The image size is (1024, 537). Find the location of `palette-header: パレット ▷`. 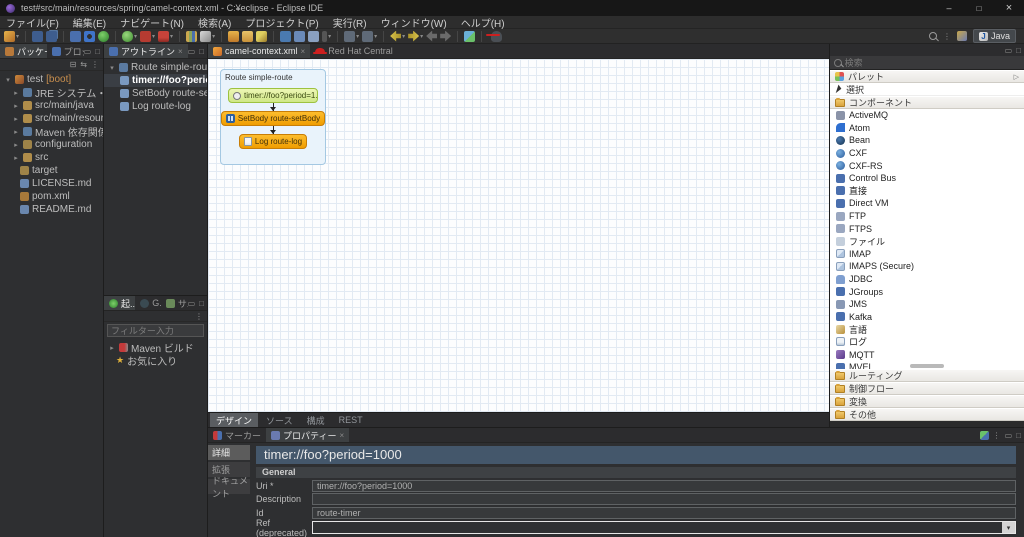

palette-header: パレット ▷ is located at coordinates (927, 76).